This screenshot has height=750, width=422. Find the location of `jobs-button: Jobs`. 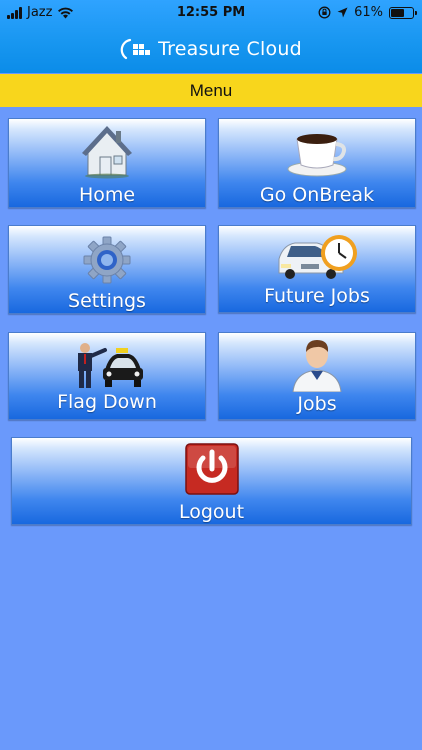

jobs-button: Jobs is located at coordinates (317, 376).